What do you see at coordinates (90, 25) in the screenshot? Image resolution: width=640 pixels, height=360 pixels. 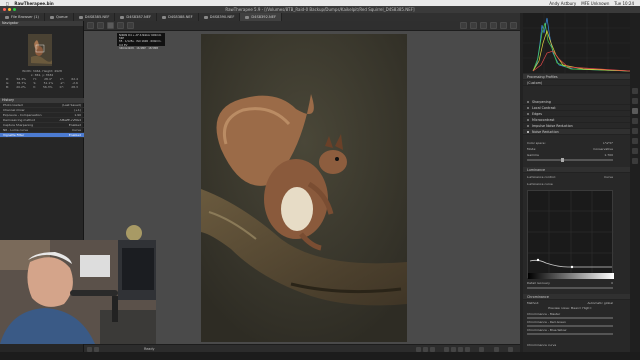 I see `hand-tool-icon` at bounding box center [90, 25].